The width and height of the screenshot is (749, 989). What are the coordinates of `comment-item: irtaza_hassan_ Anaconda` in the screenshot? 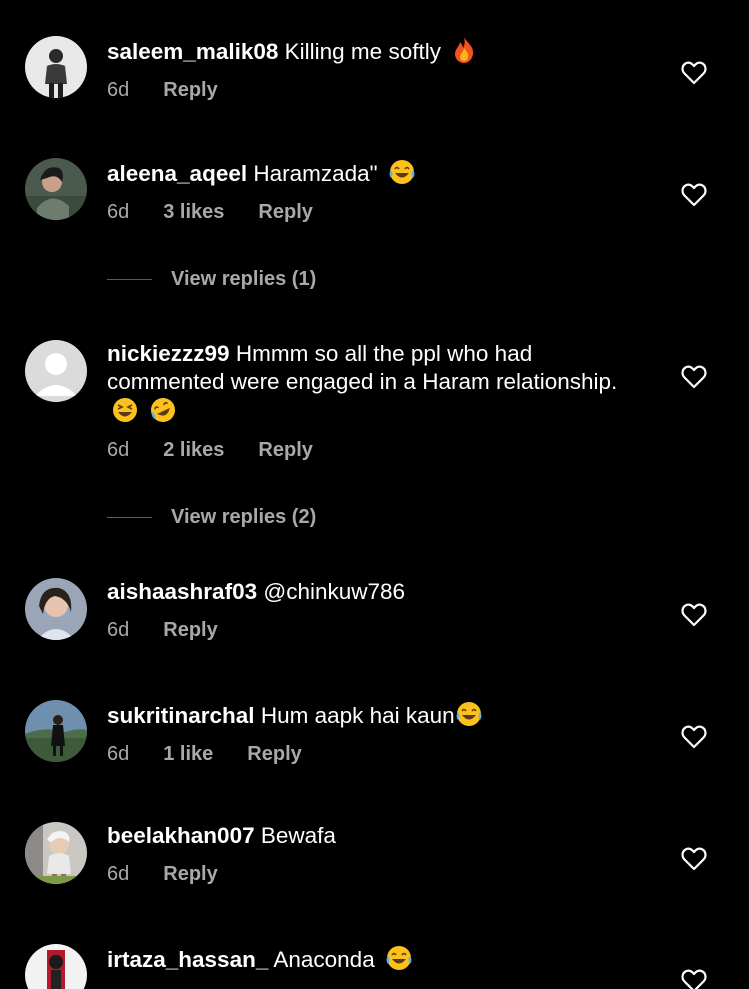 It's located at (374, 966).